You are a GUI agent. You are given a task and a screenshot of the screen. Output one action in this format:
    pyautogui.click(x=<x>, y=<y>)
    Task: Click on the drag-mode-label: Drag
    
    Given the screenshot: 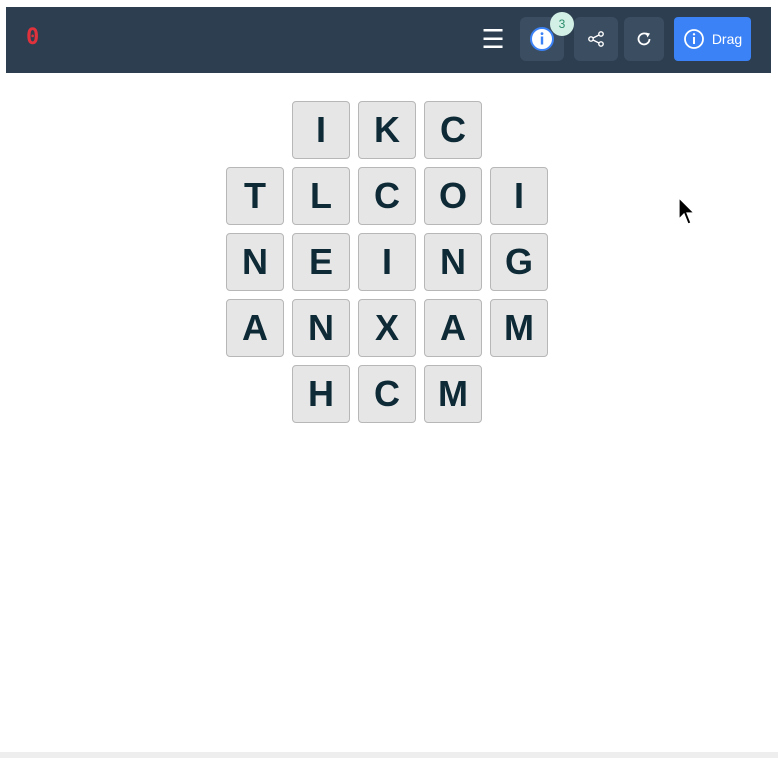 What is the action you would take?
    pyautogui.click(x=727, y=39)
    